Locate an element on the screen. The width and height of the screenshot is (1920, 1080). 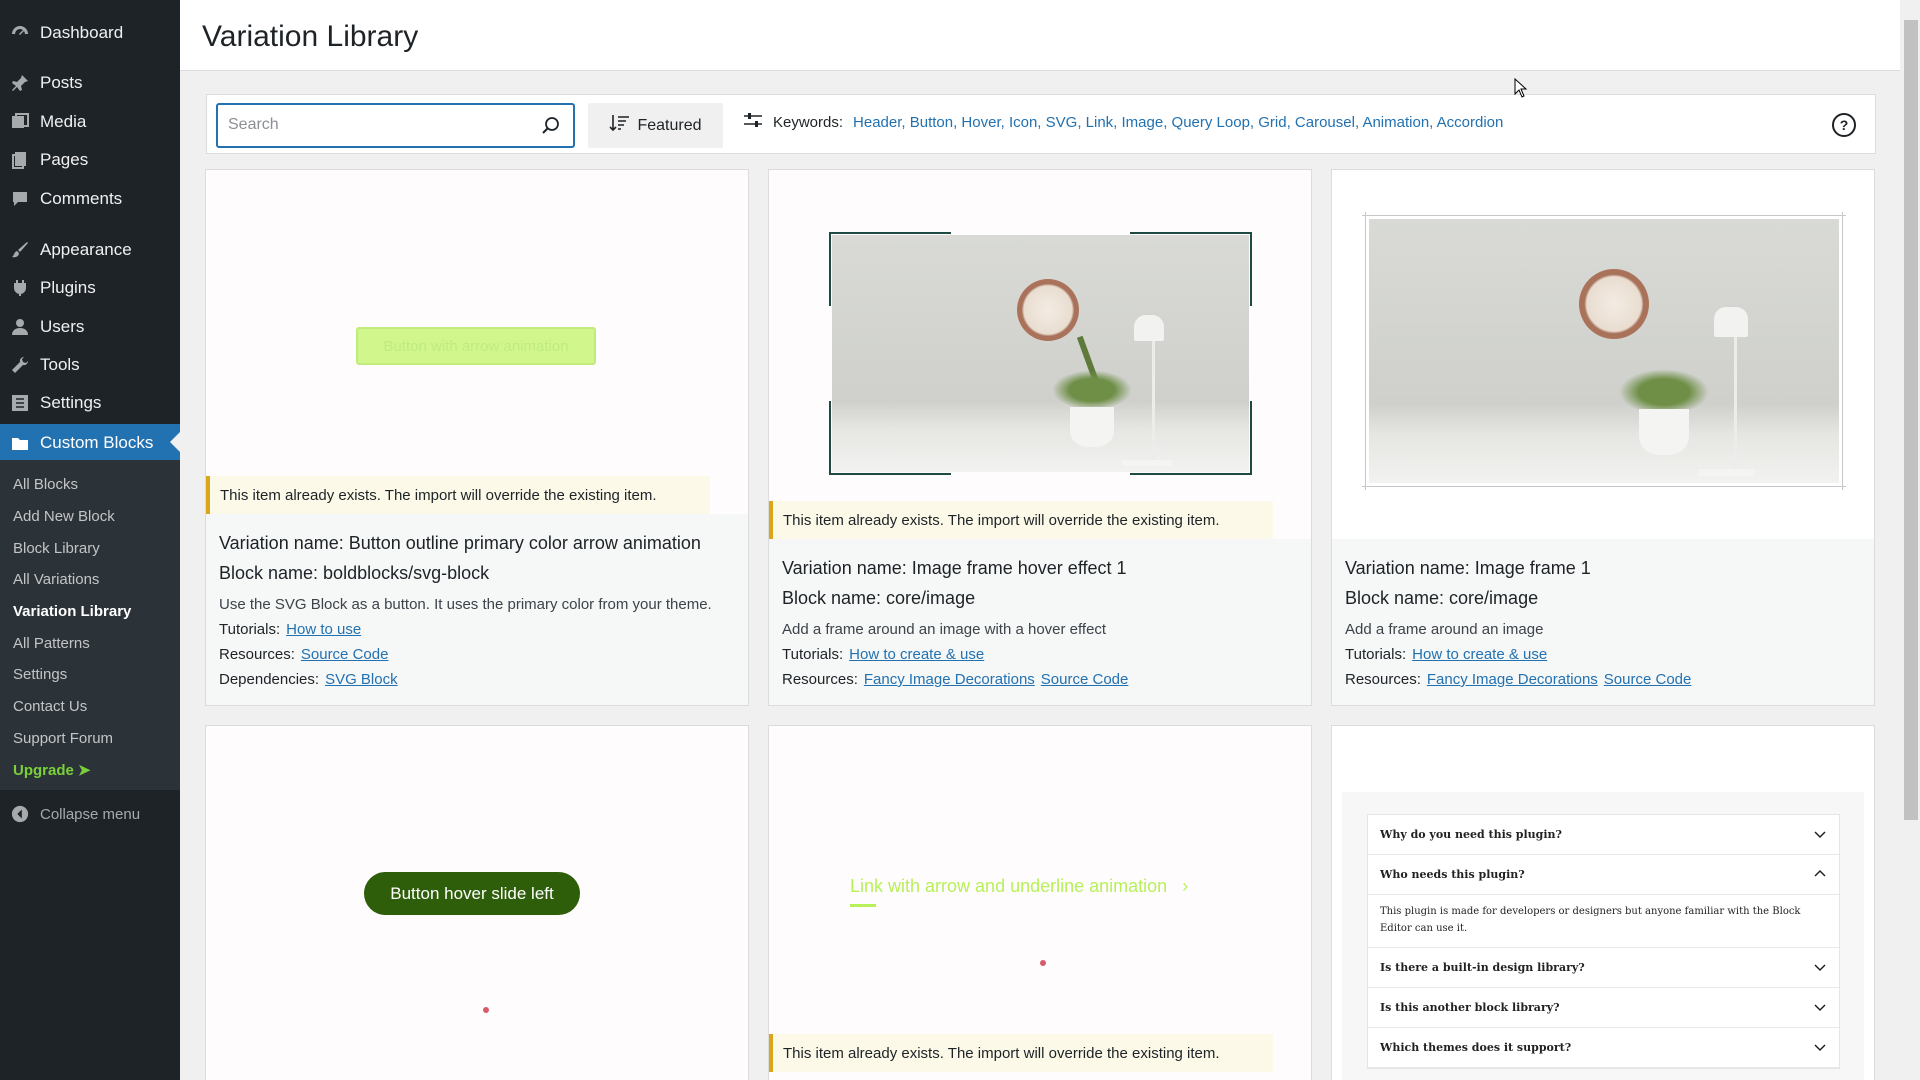
preview-svg-button: Button with arrow animation is located at coordinates (476, 346).